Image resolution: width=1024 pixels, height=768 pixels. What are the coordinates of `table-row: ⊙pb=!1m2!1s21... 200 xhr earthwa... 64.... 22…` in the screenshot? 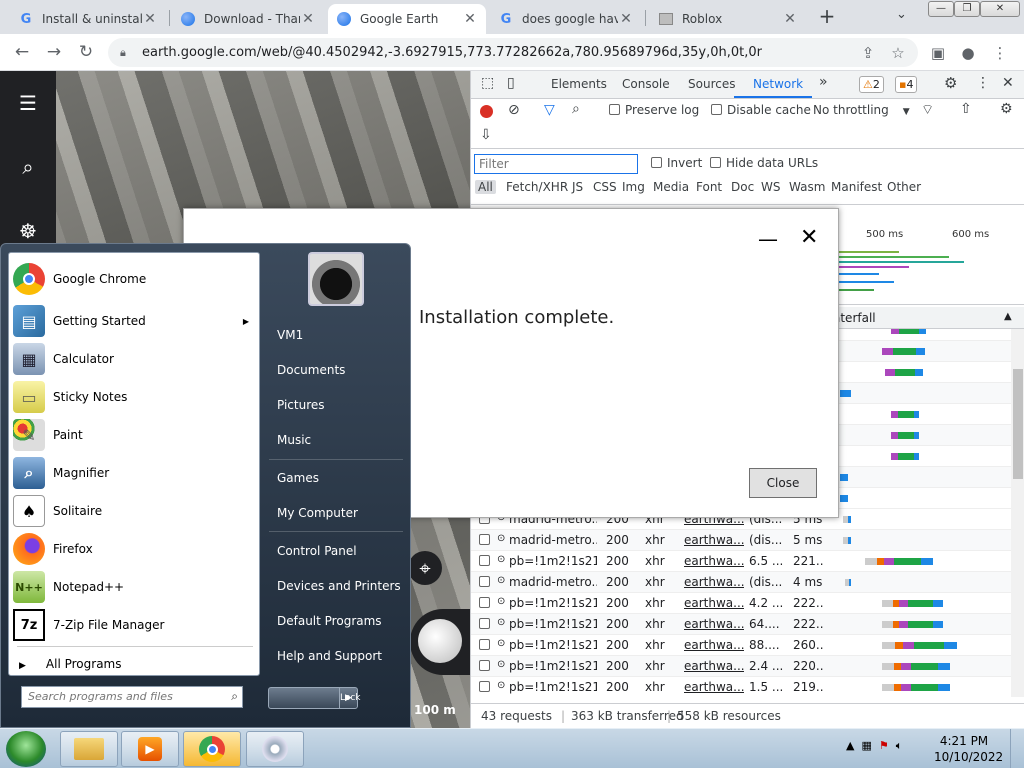 It's located at (741, 624).